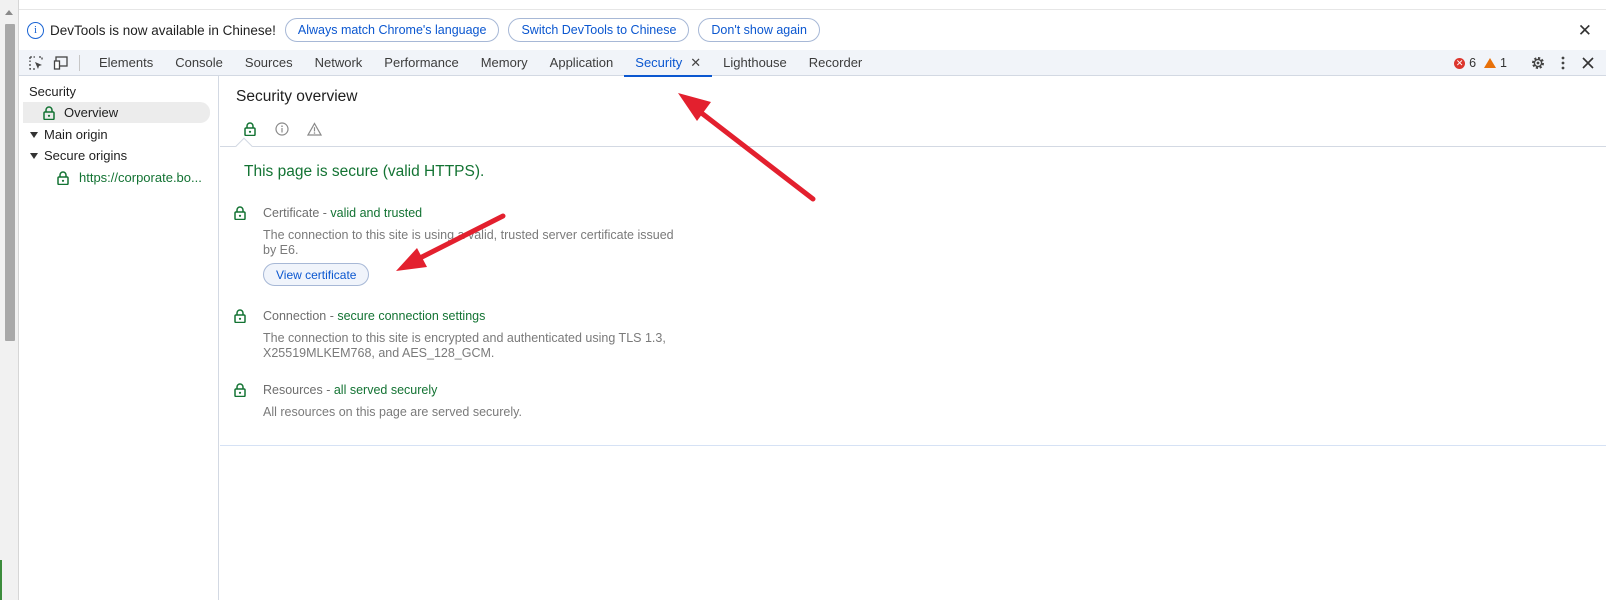 The height and width of the screenshot is (600, 1606). What do you see at coordinates (913, 146) in the screenshot?
I see `subtab-divider` at bounding box center [913, 146].